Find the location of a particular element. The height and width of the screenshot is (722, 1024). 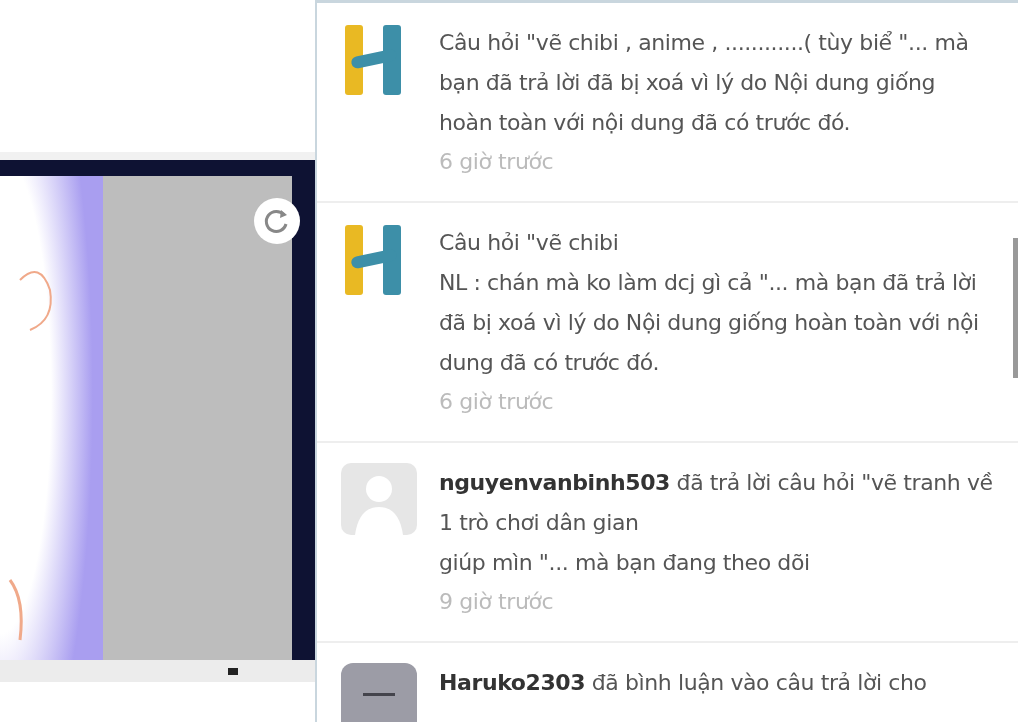

notification-text: nguyenvanbinh503 đã trả lời câu hỏi "vẽ tranh về 1 trò chơi dân gian giúp mìn "... mà bạn đang theo dõi is located at coordinates (716, 523).